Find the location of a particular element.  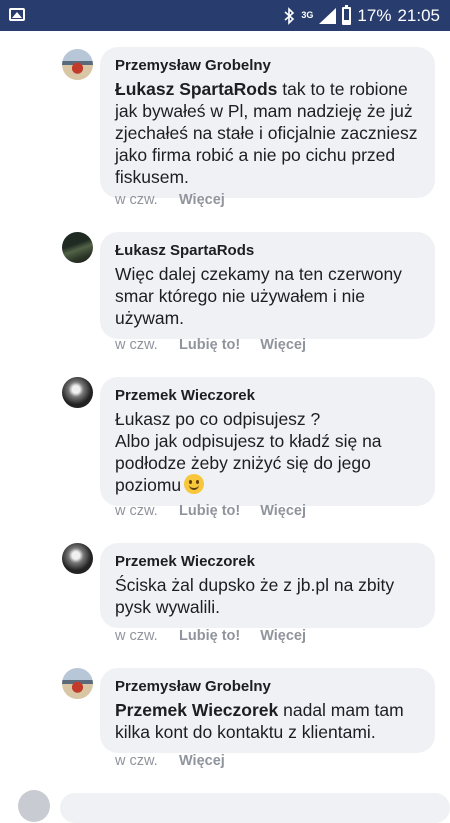

battery-icon is located at coordinates (347, 14).